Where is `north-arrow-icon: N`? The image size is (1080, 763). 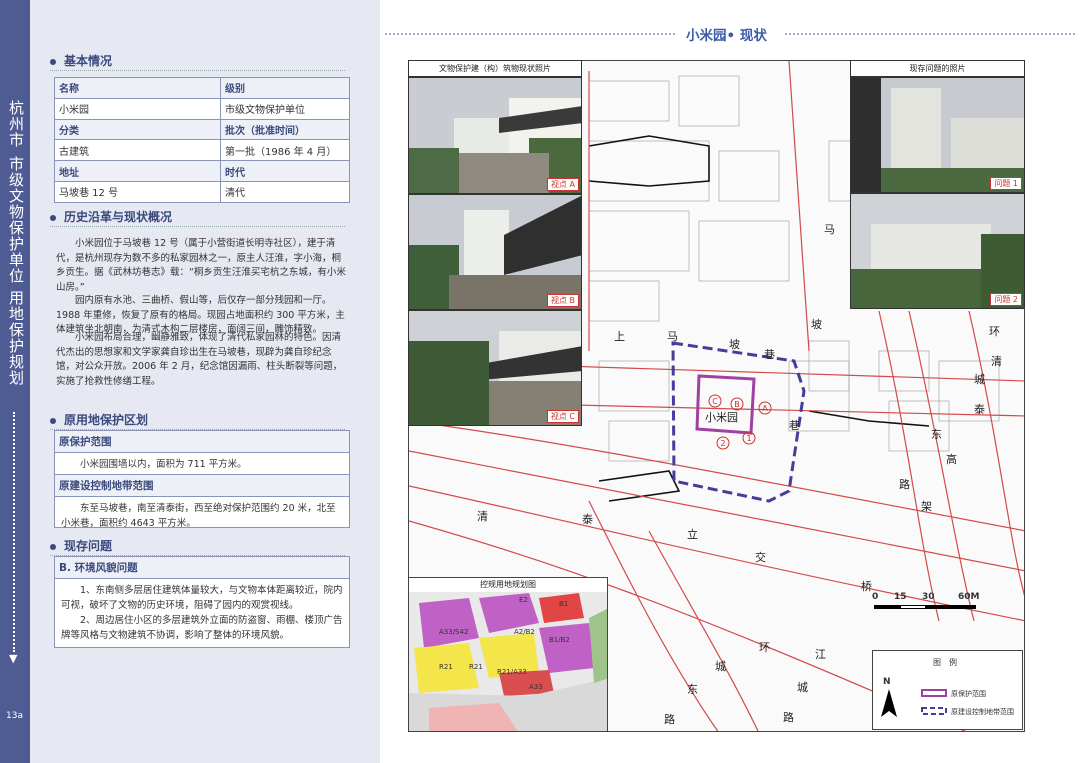
north-arrow-icon: N is located at coordinates (887, 682).